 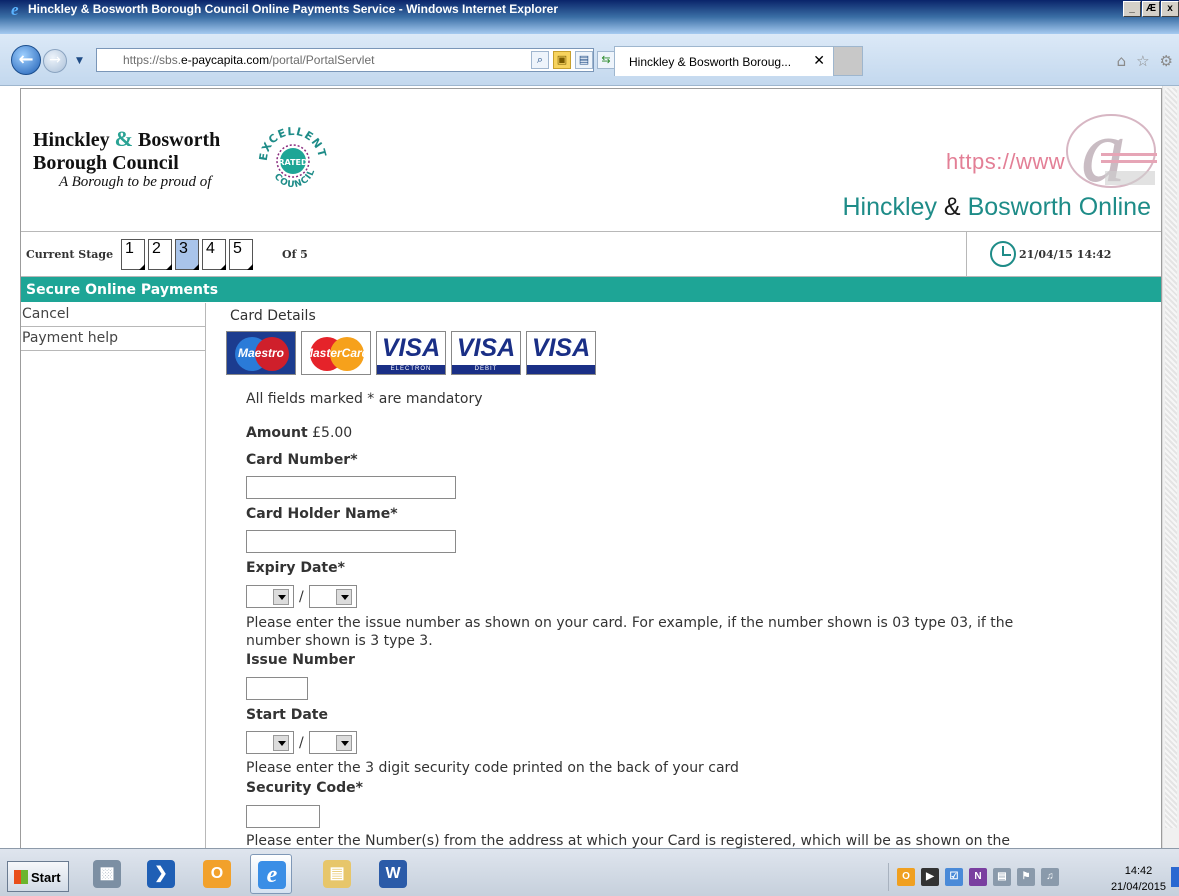 What do you see at coordinates (55, 61) in the screenshot?
I see `forward-button: →` at bounding box center [55, 61].